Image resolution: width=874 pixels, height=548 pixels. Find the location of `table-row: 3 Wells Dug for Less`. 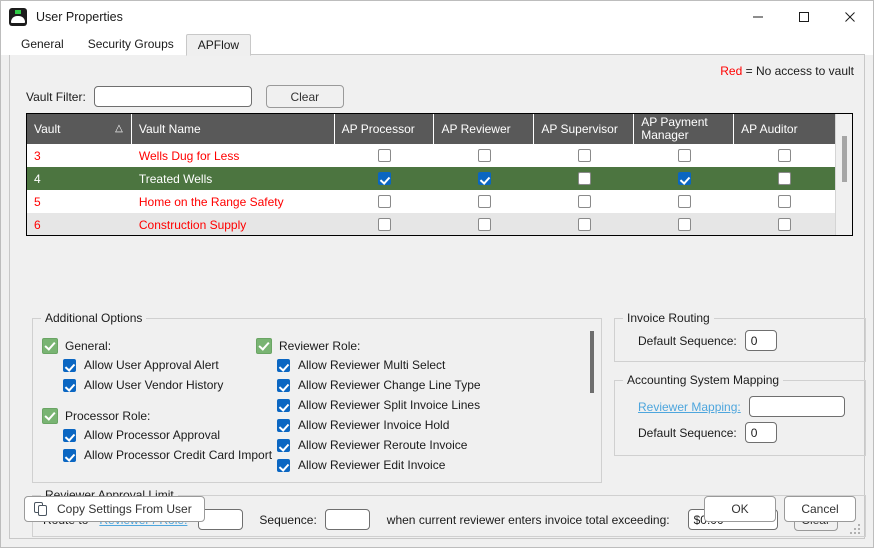

table-row: 3 Wells Dug for Less is located at coordinates (431, 155).